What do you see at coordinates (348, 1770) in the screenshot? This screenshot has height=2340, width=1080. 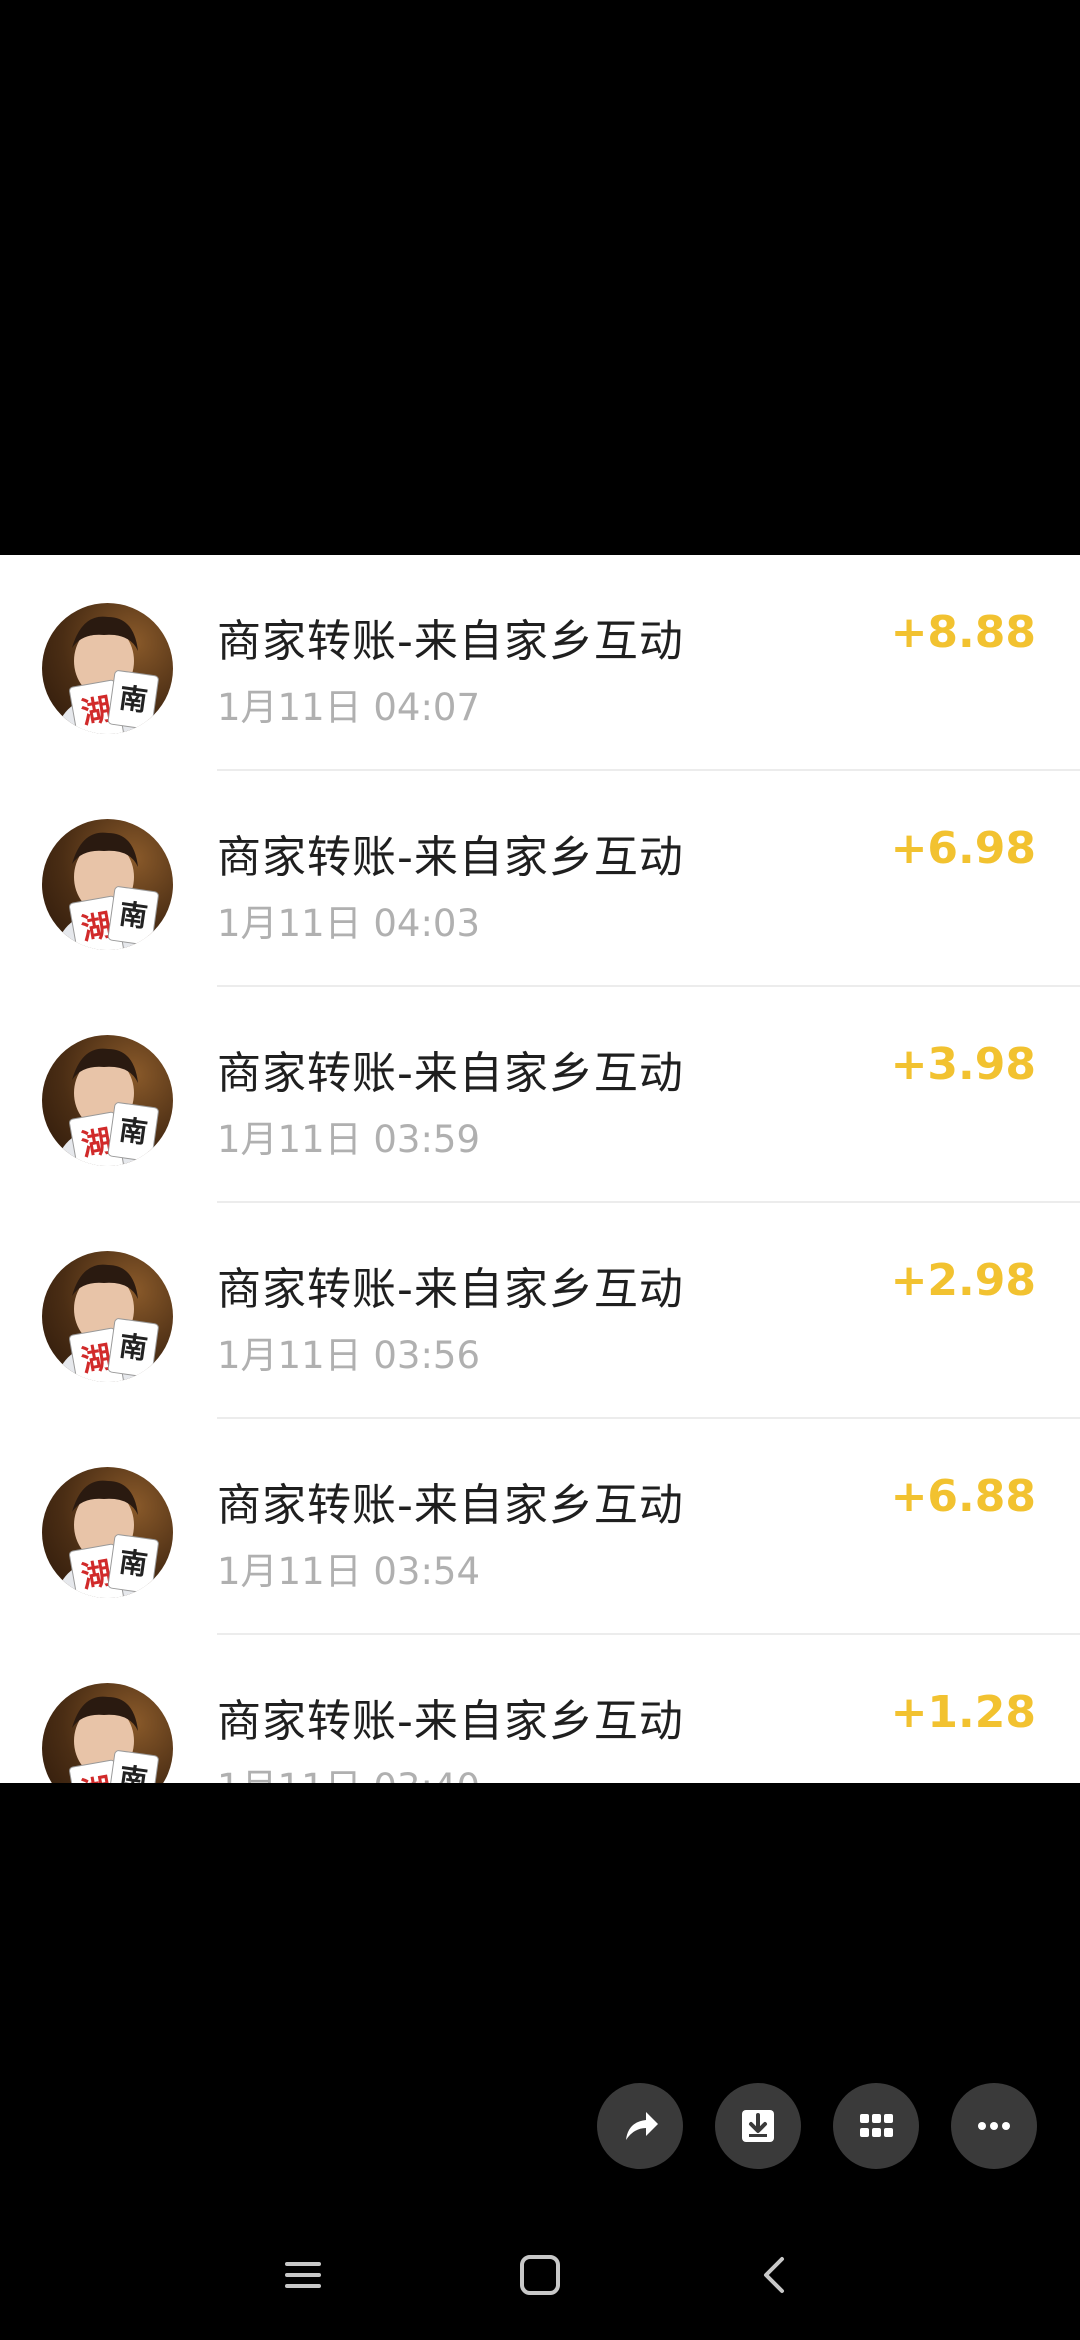 I see `transaction-time: 1月11日 03:40` at bounding box center [348, 1770].